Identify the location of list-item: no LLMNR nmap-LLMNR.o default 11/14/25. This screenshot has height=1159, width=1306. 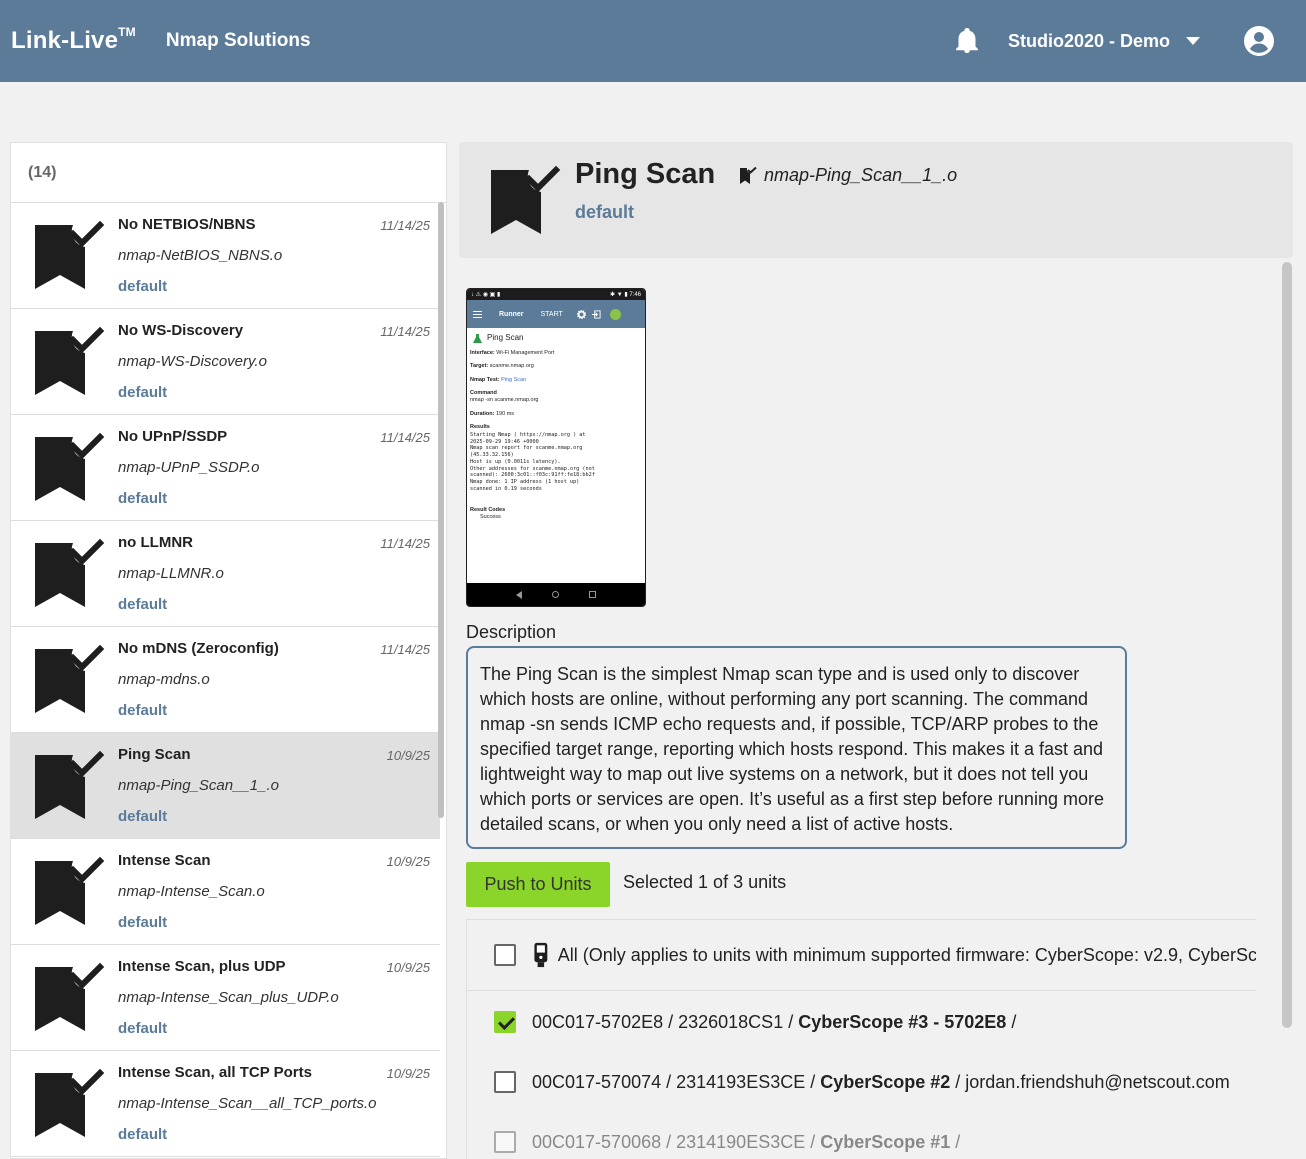
(225, 574).